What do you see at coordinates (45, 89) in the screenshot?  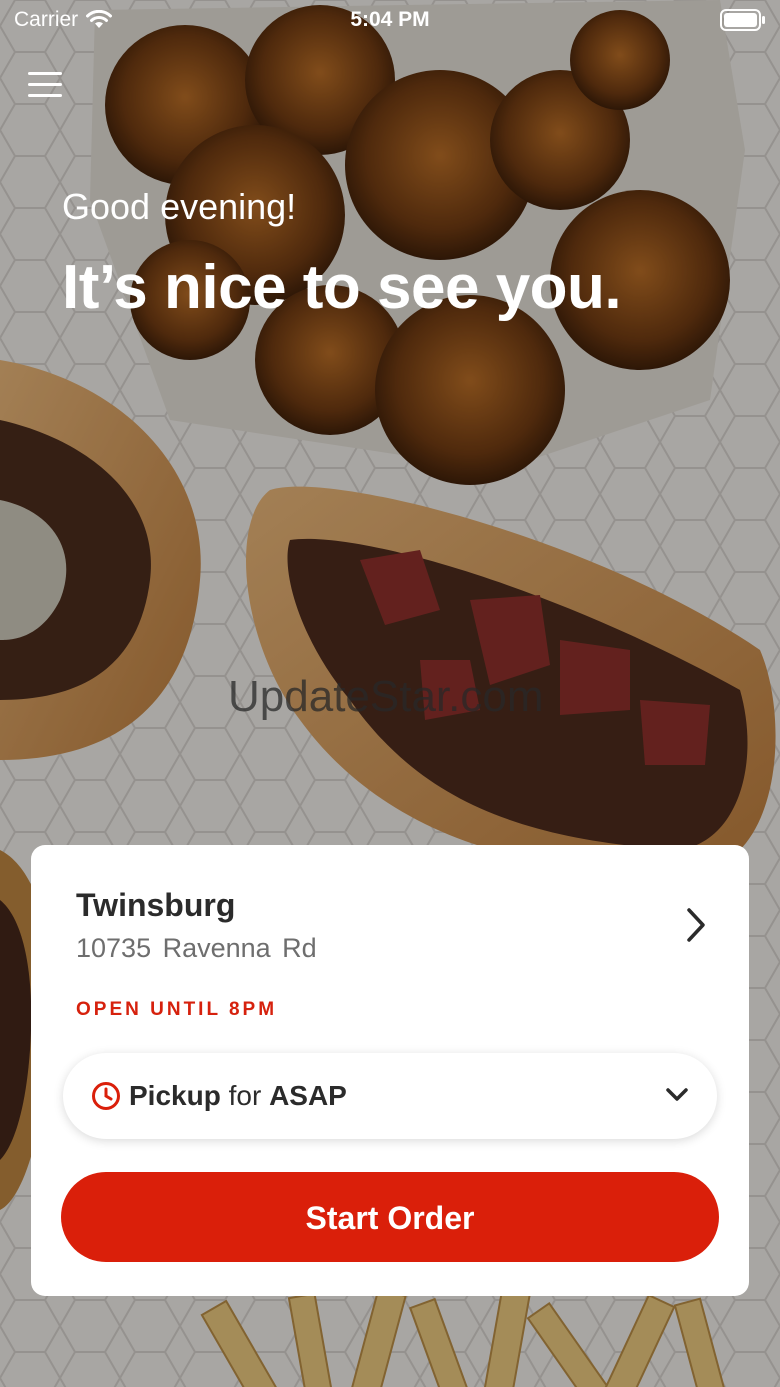 I see `hamburger-menu-icon` at bounding box center [45, 89].